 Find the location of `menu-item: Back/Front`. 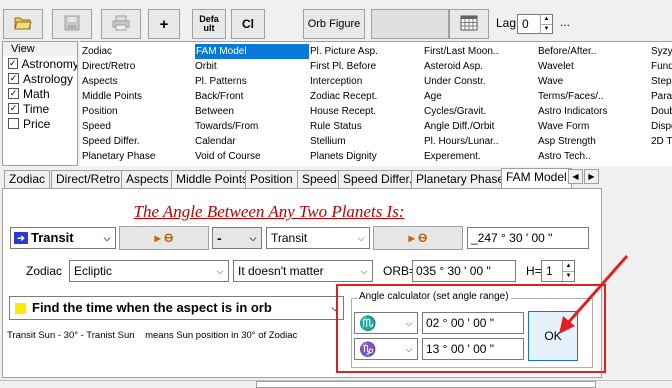

menu-item: Back/Front is located at coordinates (252, 96).